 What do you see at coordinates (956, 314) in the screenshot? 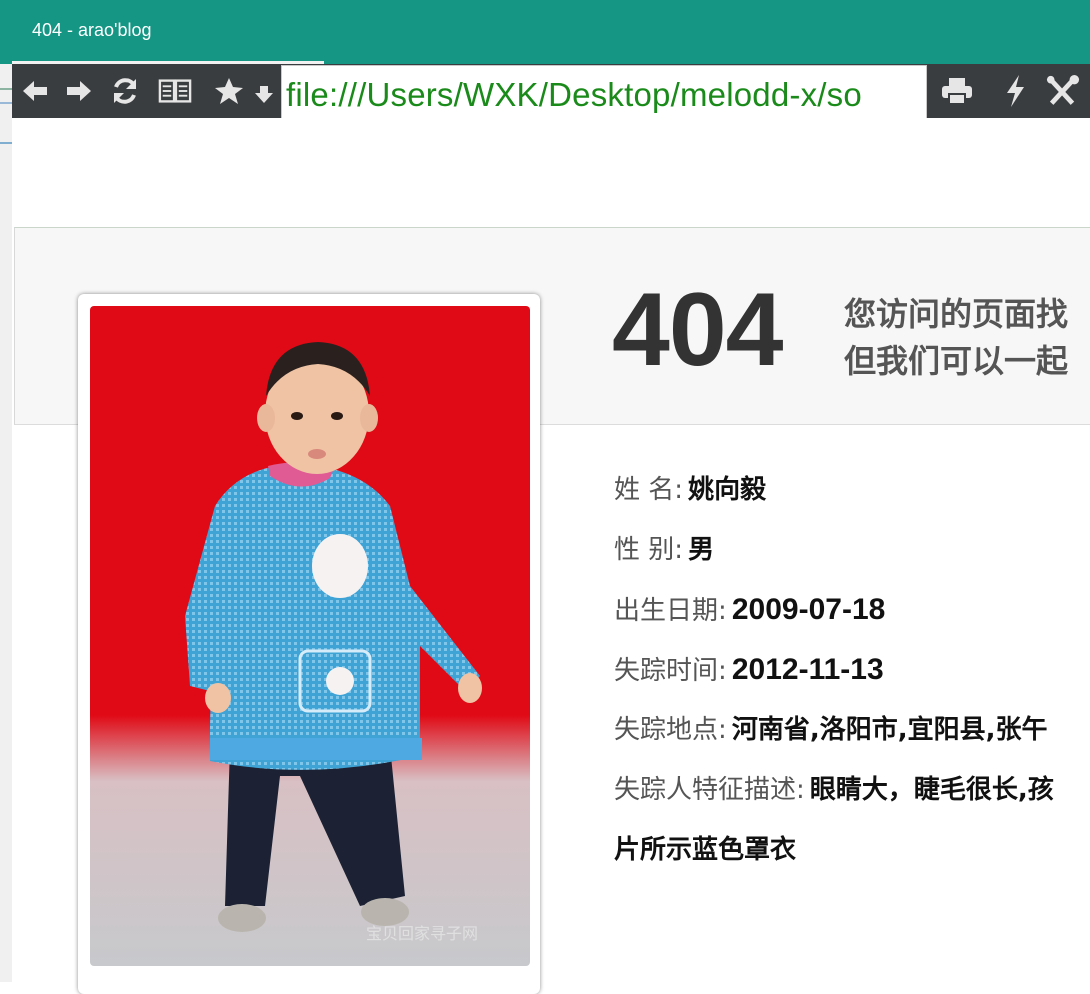
I see `error-message-line1: 您访问的页面找` at bounding box center [956, 314].